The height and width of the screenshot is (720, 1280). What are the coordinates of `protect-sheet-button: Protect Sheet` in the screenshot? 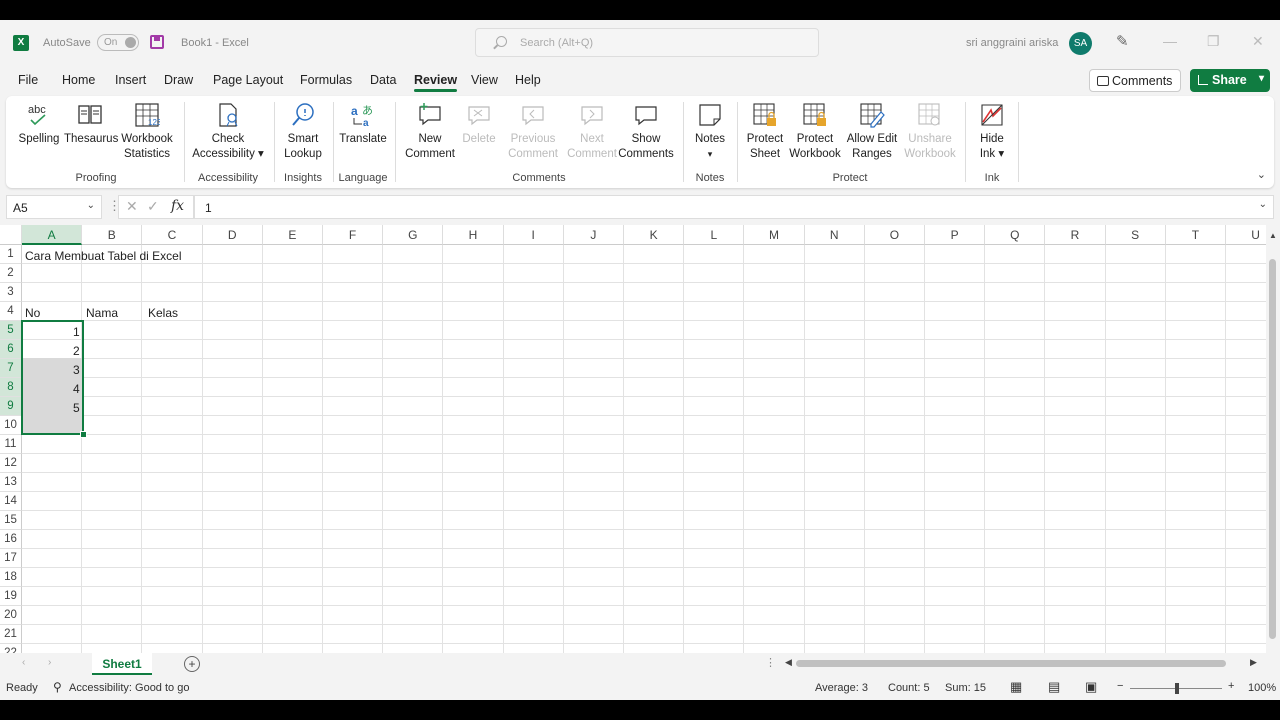 It's located at (765, 131).